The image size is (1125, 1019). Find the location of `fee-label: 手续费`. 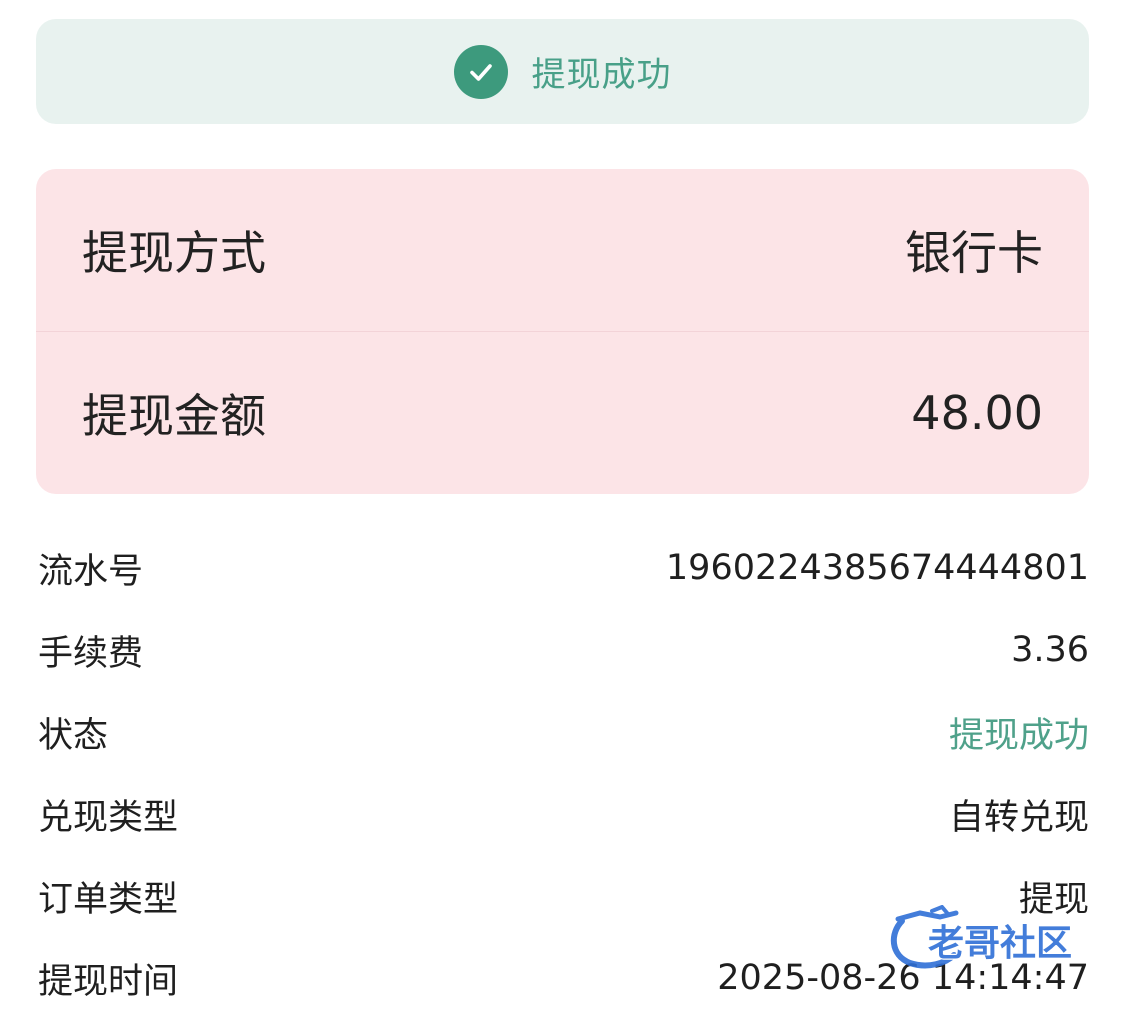

fee-label: 手续费 is located at coordinates (91, 653).